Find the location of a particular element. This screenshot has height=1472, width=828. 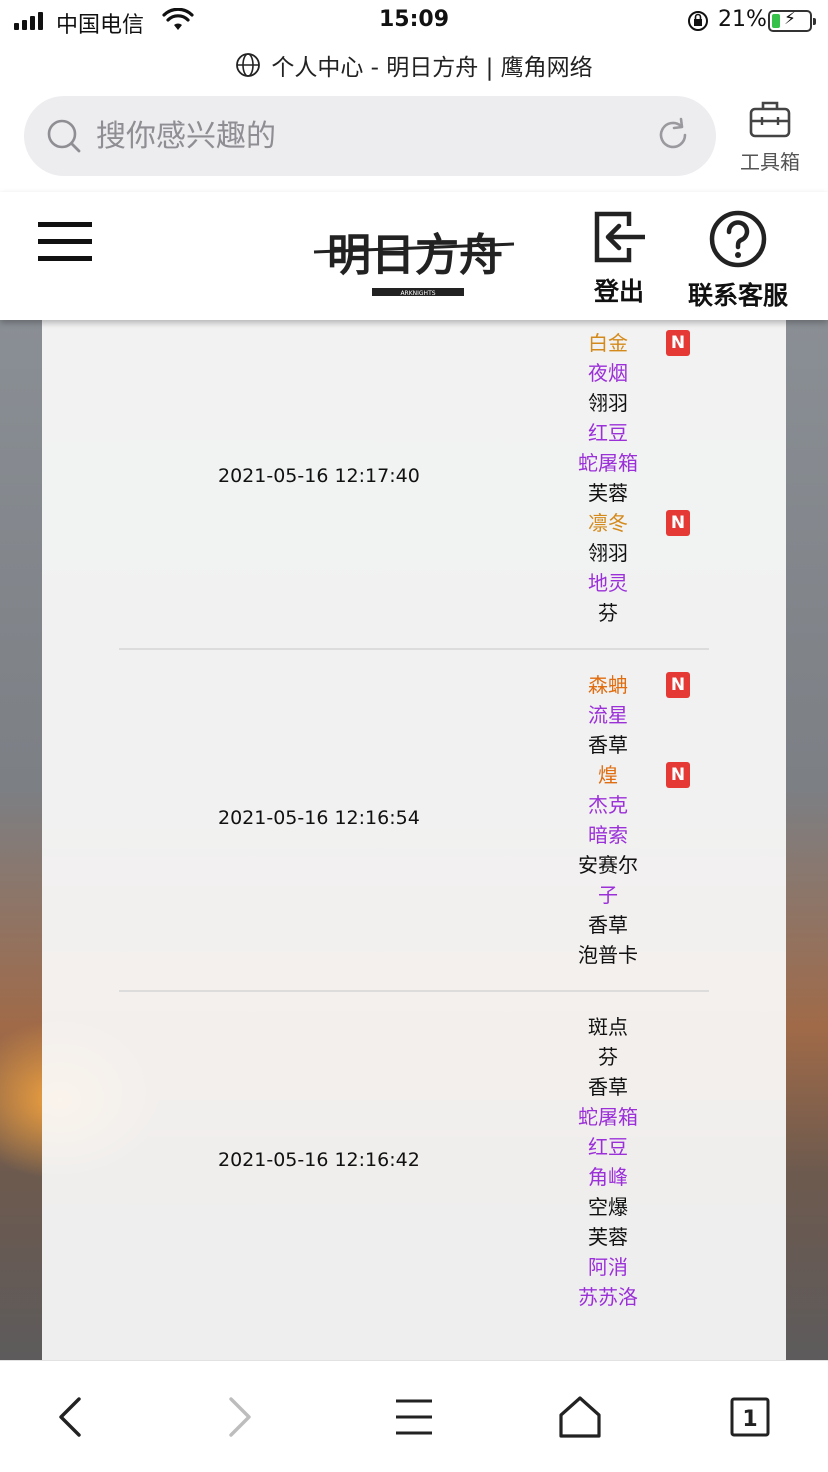

search-box is located at coordinates (370, 136).